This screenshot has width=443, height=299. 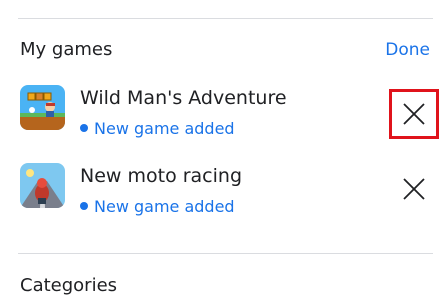 What do you see at coordinates (407, 50) in the screenshot?
I see `done-button: Done` at bounding box center [407, 50].